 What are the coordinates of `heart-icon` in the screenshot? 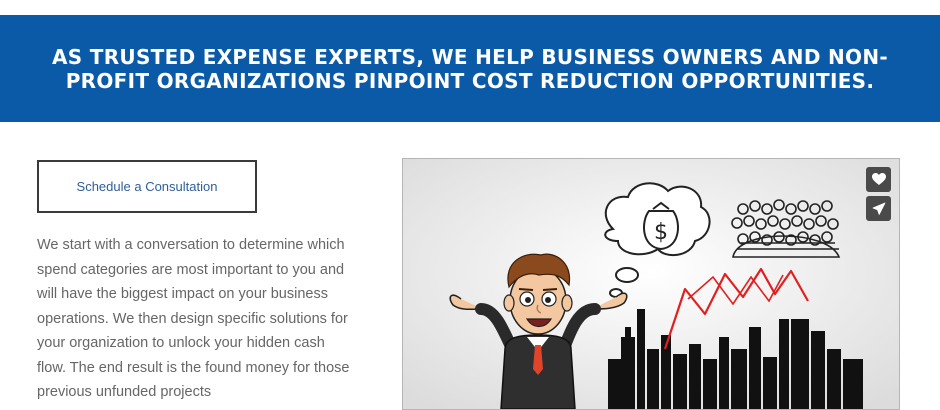 It's located at (878, 179).